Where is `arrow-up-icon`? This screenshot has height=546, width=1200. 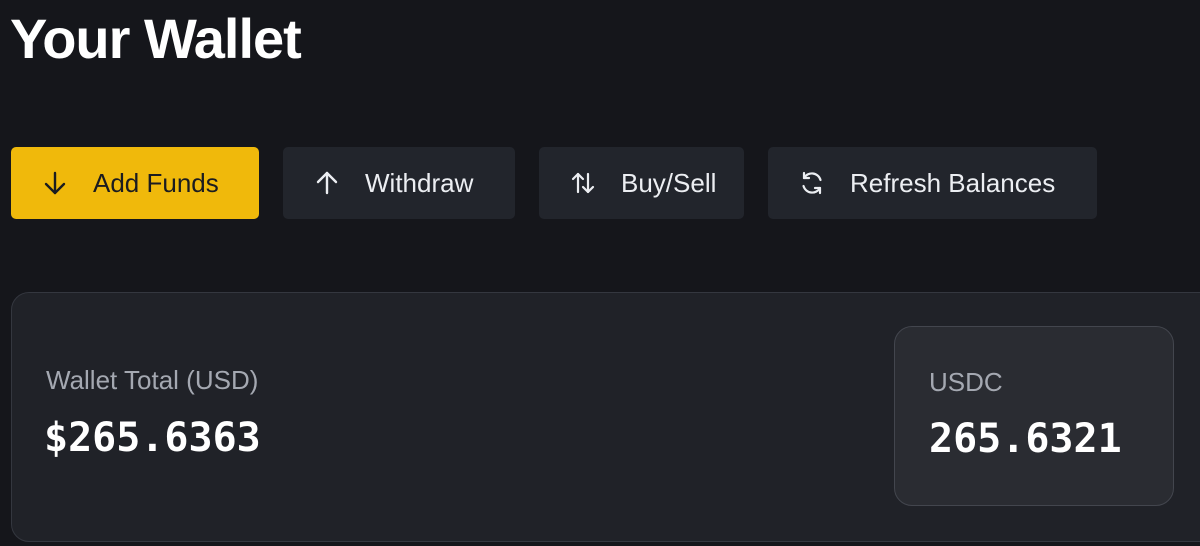 arrow-up-icon is located at coordinates (327, 183).